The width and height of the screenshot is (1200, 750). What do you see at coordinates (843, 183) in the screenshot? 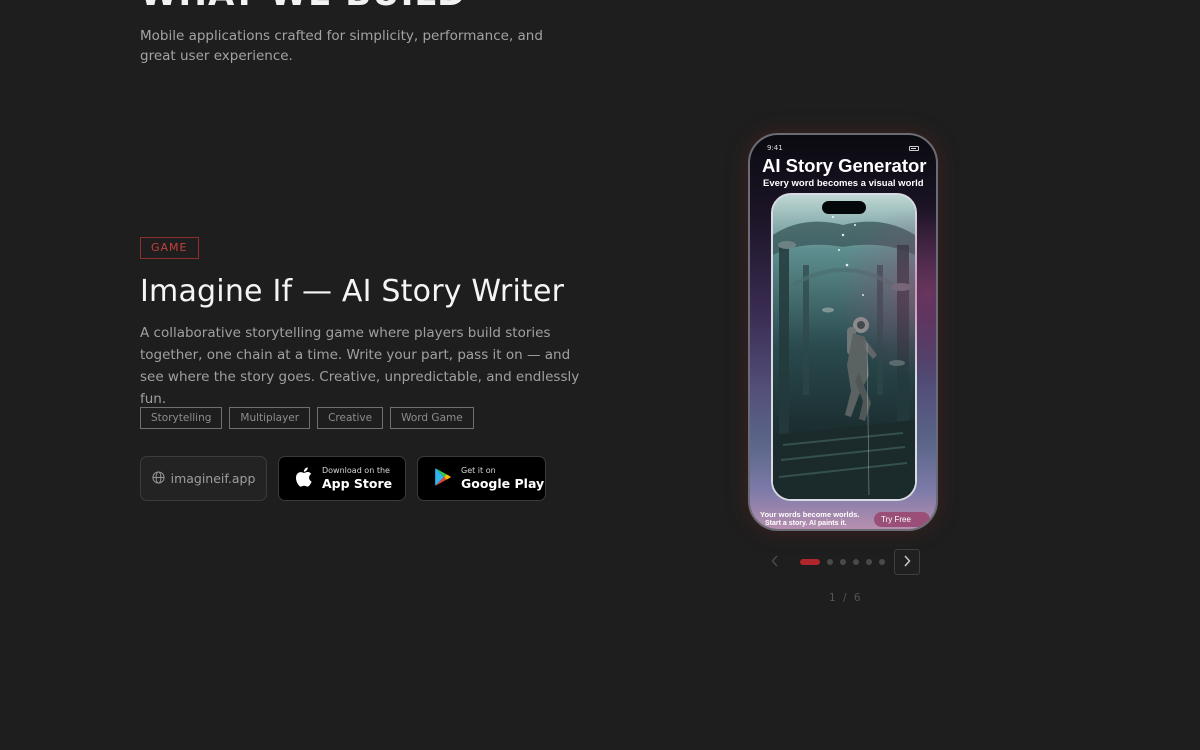
I see `screenshot-subtitle: Every word becomes a visual world` at bounding box center [843, 183].